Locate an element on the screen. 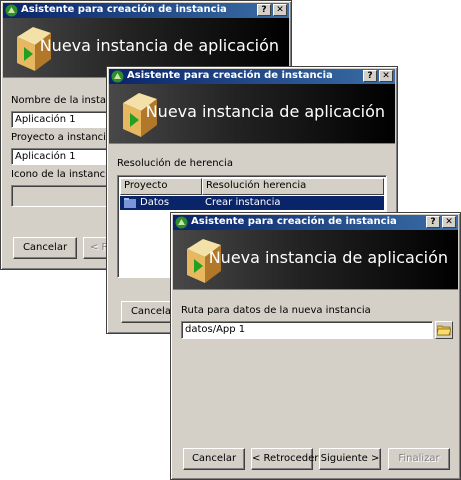 The width and height of the screenshot is (461, 480). next-button: Siguiente > is located at coordinates (350, 459).